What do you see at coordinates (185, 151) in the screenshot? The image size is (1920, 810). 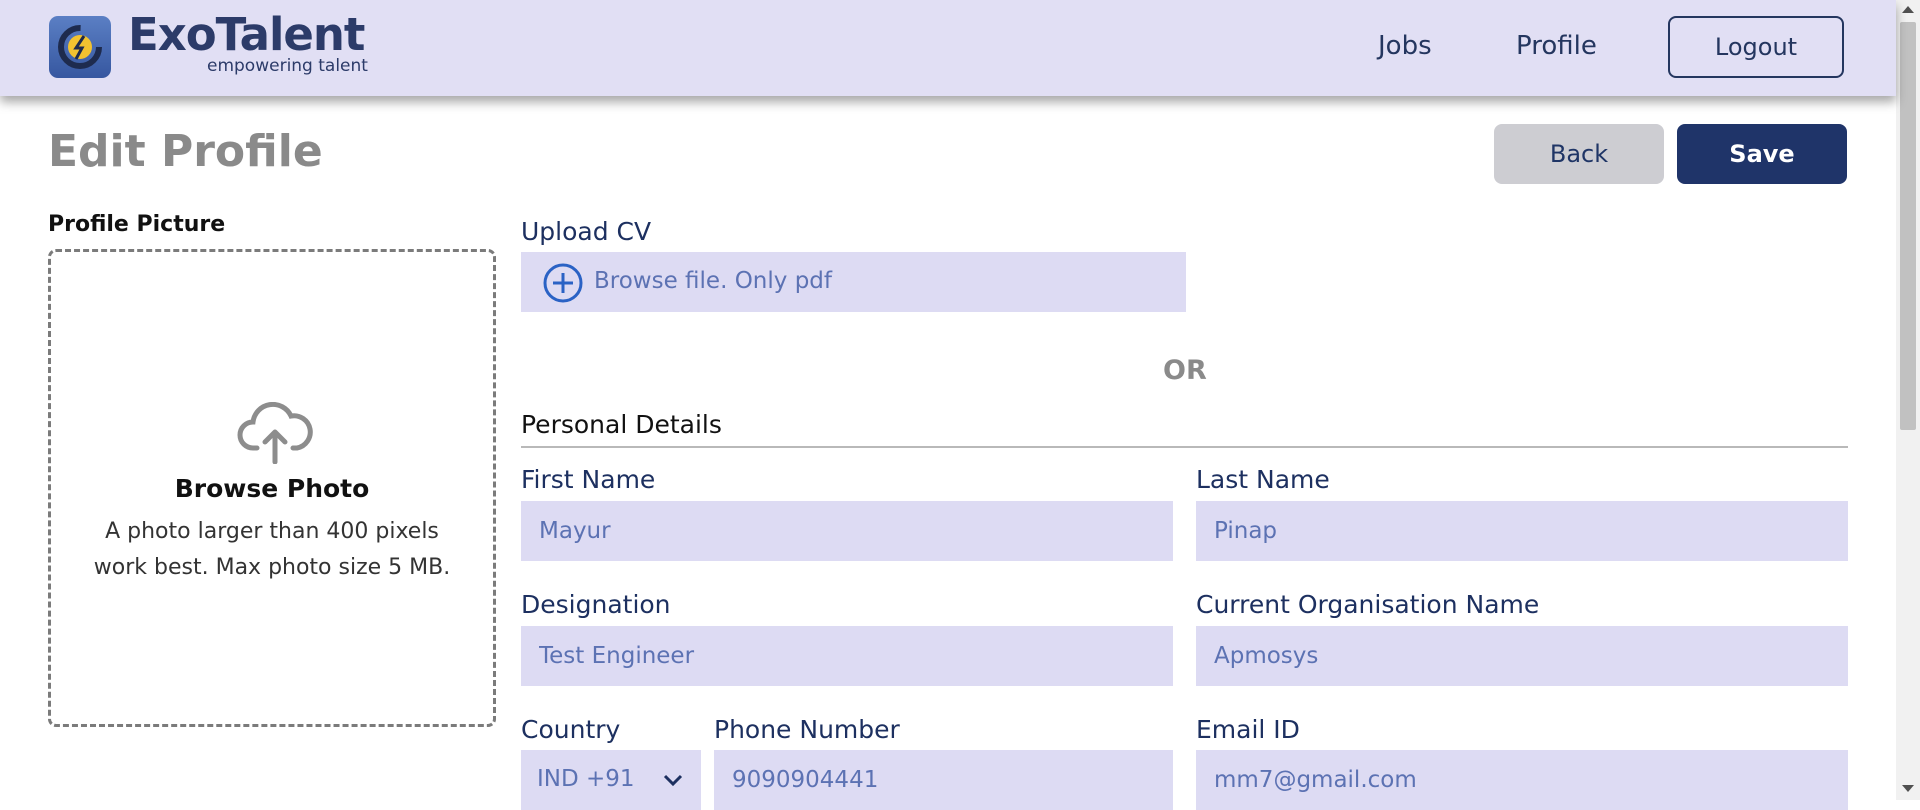 I see `page-title: Edit Profile` at bounding box center [185, 151].